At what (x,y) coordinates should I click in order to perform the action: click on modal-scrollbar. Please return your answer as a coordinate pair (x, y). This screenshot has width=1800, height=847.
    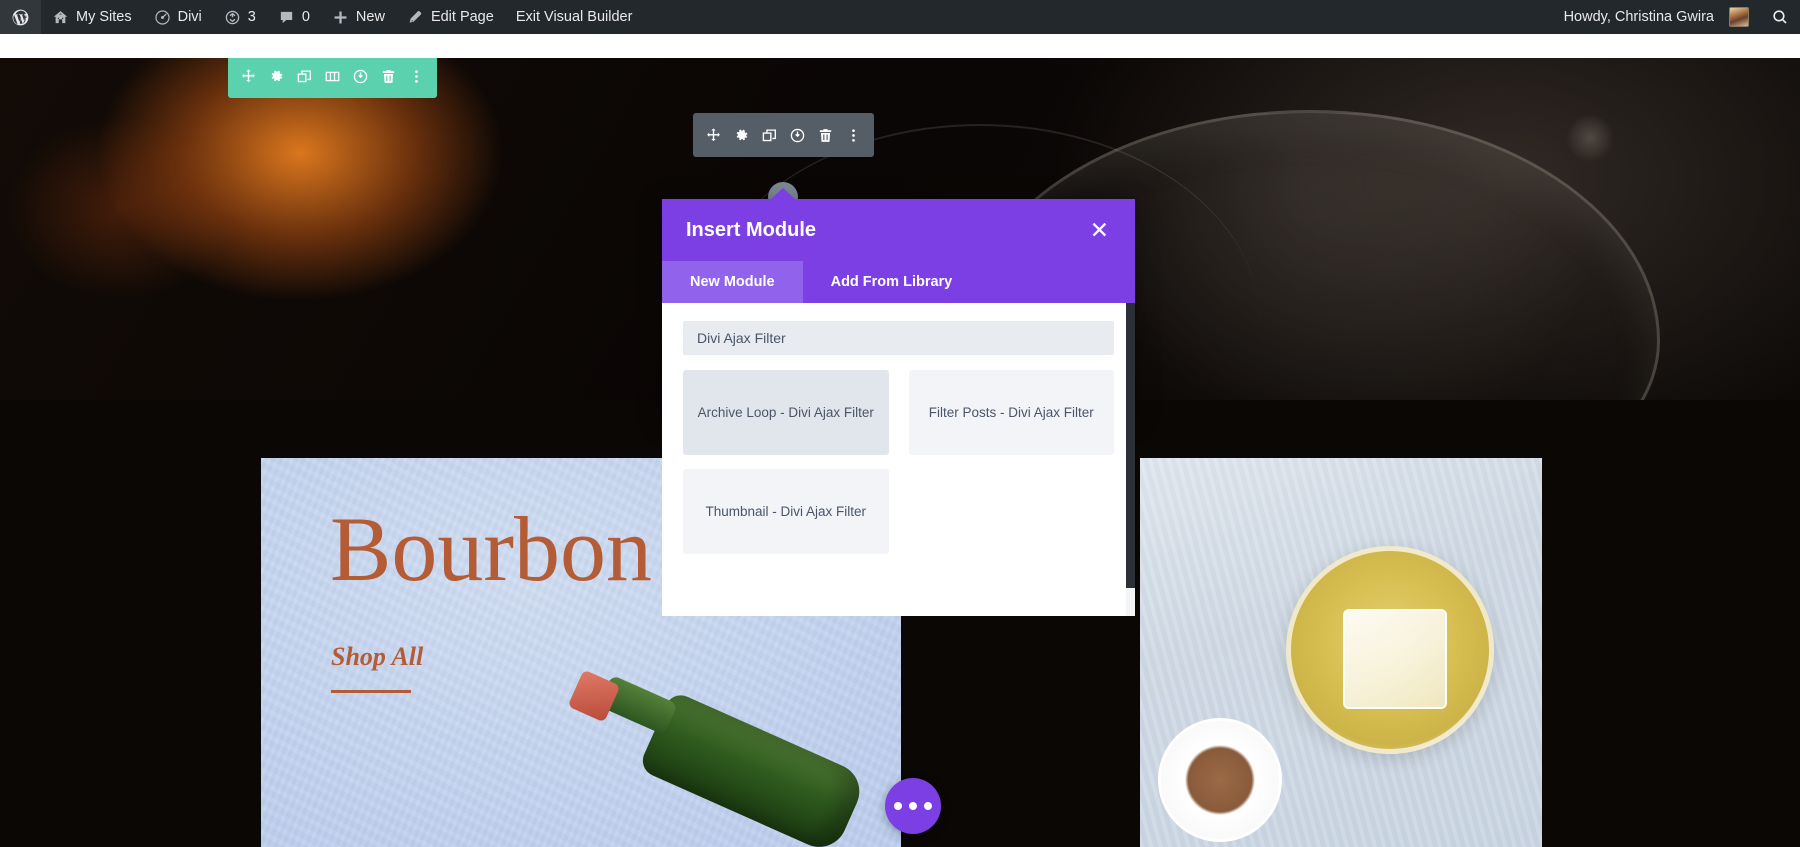
    Looking at the image, I should click on (1130, 459).